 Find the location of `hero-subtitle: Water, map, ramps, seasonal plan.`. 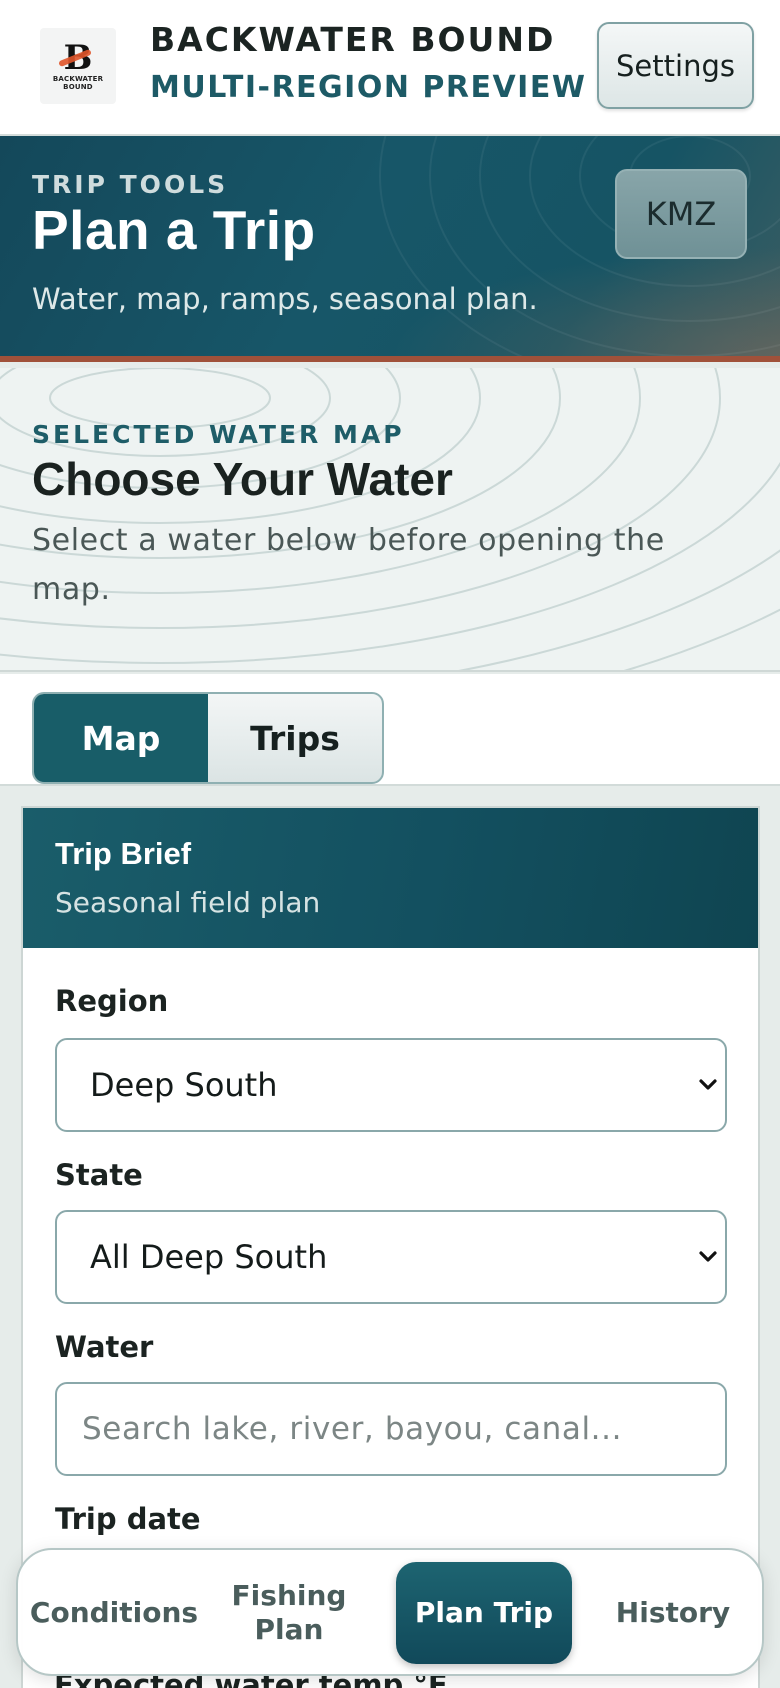

hero-subtitle: Water, map, ramps, seasonal plan. is located at coordinates (285, 299).